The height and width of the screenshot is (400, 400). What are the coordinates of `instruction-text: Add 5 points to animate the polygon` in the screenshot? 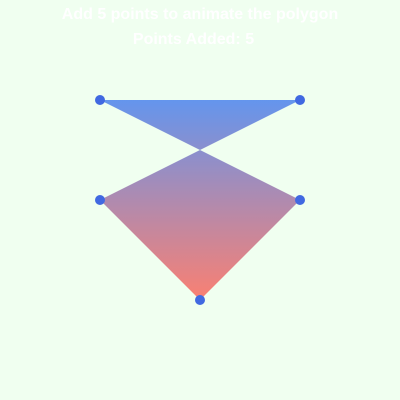 It's located at (200, 14).